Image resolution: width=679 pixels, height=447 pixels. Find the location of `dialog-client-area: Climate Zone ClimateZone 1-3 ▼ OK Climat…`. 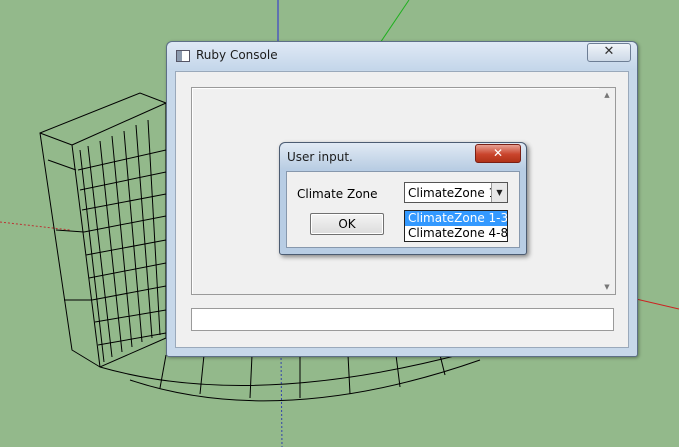

dialog-client-area: Climate Zone ClimateZone 1-3 ▼ OK Climat… is located at coordinates (403, 209).